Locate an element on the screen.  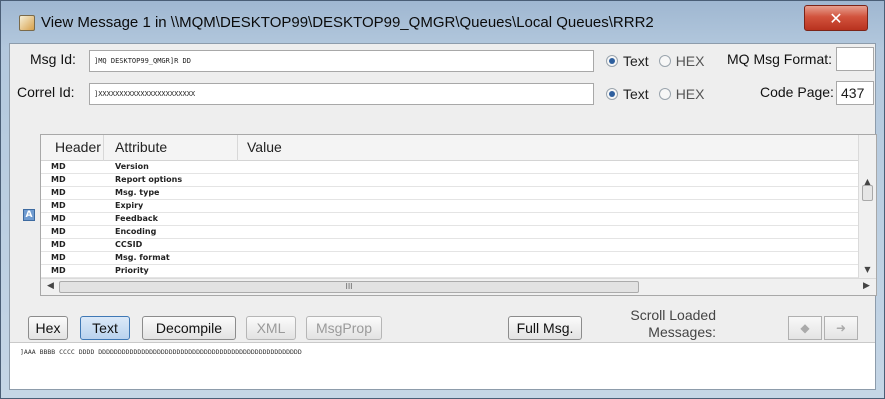
table-row: MD Feedback is located at coordinates (450, 219).